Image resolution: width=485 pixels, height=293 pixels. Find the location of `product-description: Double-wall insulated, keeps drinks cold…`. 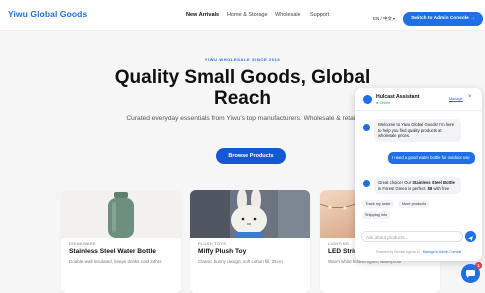

product-description: Double-wall insulated, keeps drinks cold… is located at coordinates (115, 261).